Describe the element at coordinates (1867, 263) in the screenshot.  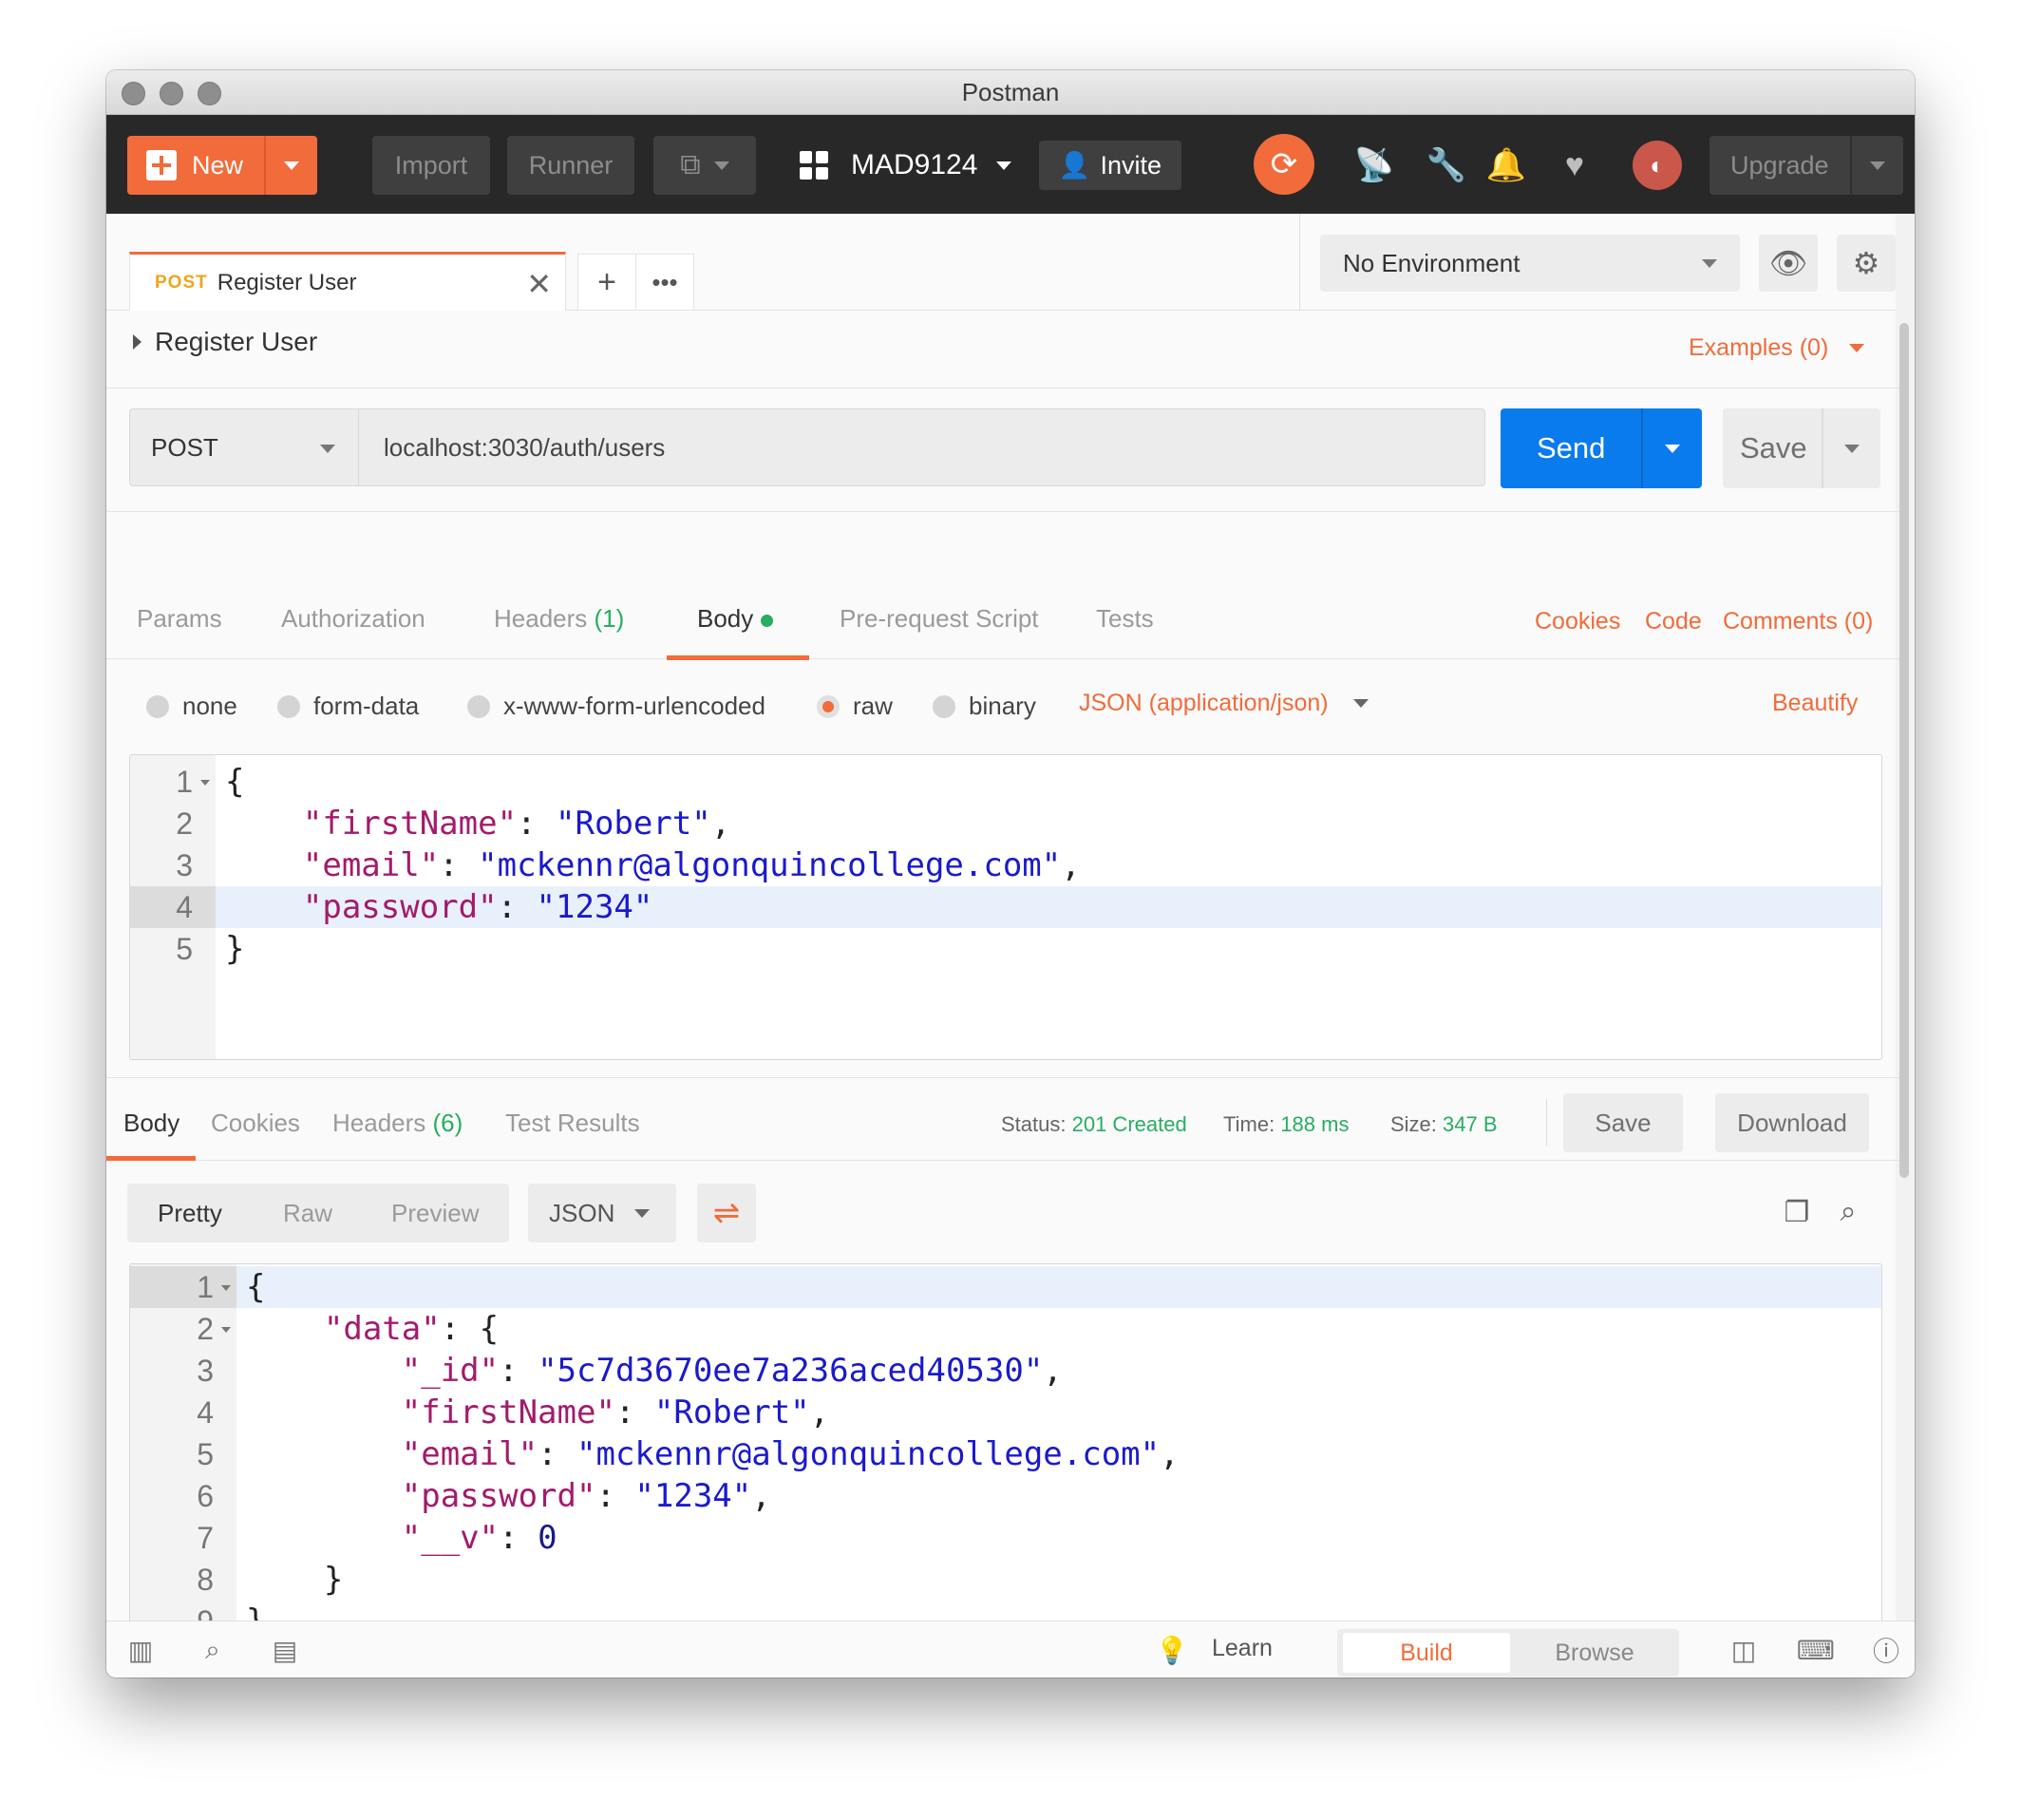
I see `gear-icon: ⚙` at that location.